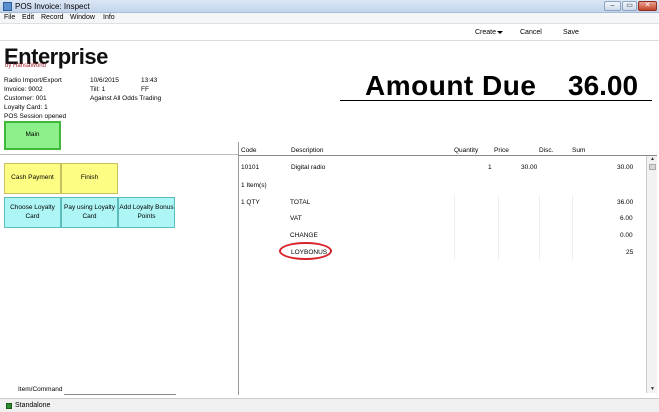 The width and height of the screenshot is (659, 412). Describe the element at coordinates (304, 235) in the screenshot. I see `change-label: CHANGE` at that location.